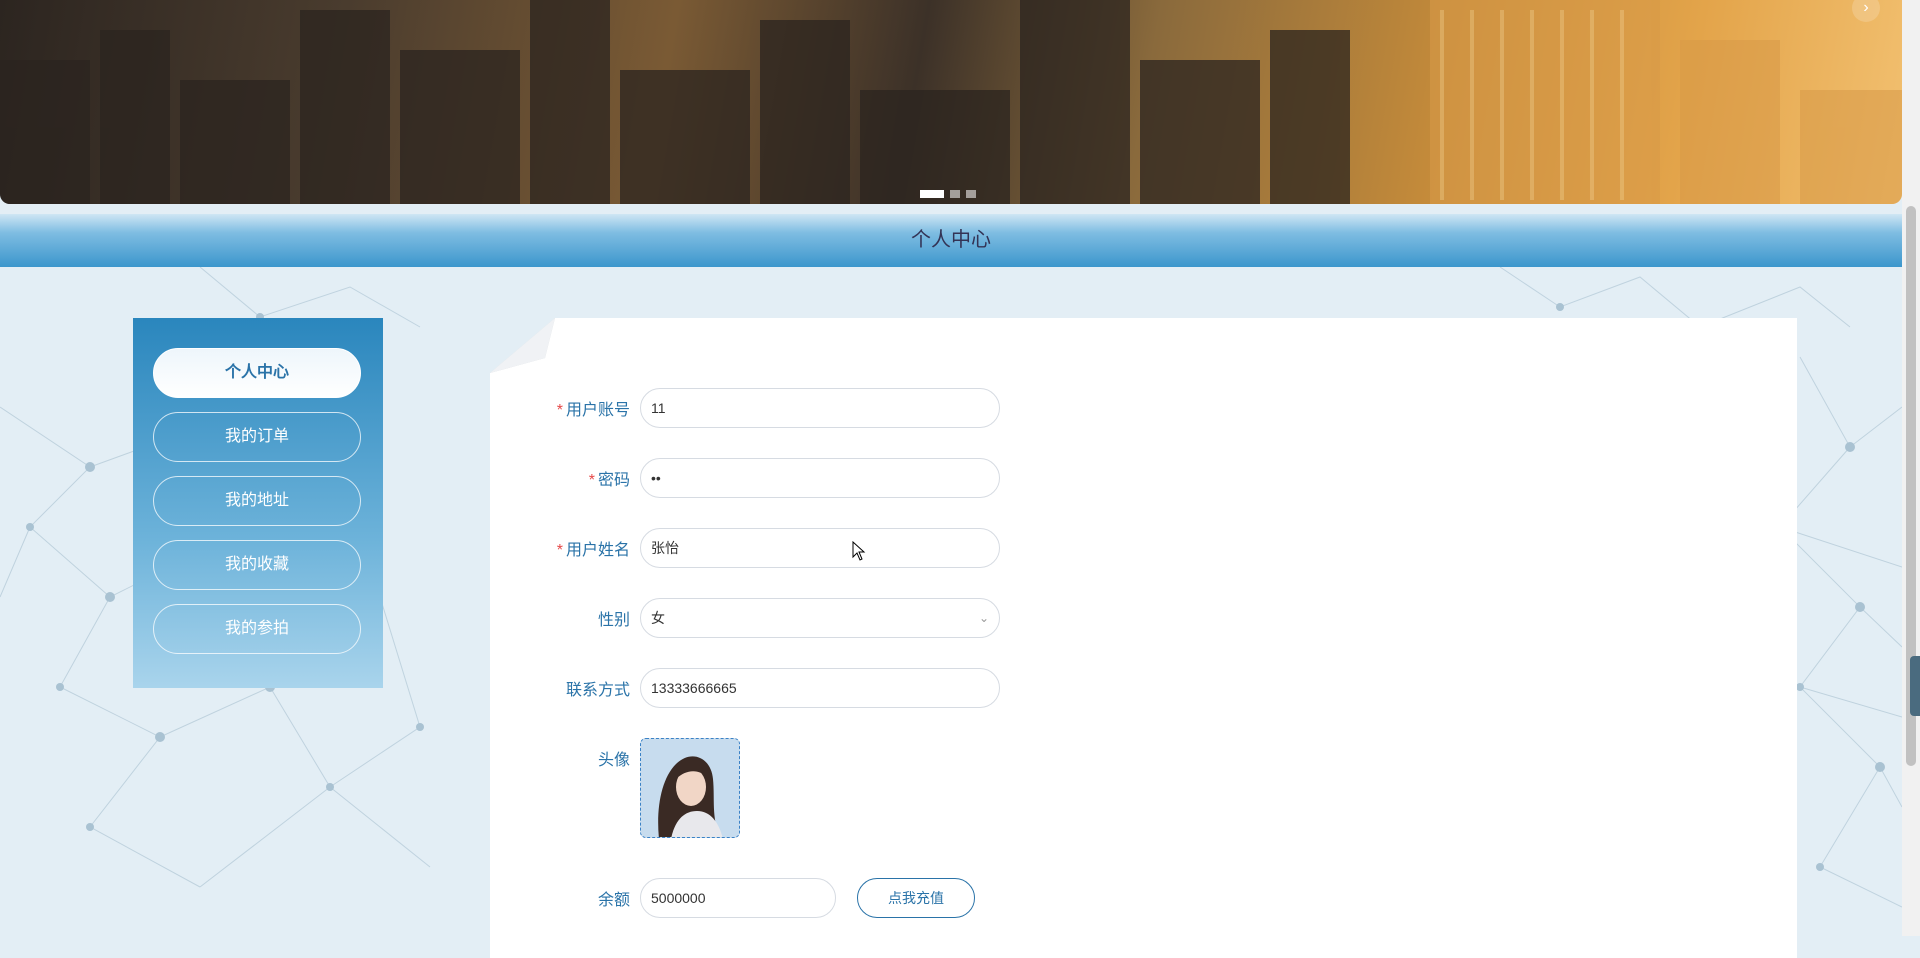 Image resolution: width=1920 pixels, height=958 pixels. What do you see at coordinates (522, 345) in the screenshot?
I see `page-curl-decoration` at bounding box center [522, 345].